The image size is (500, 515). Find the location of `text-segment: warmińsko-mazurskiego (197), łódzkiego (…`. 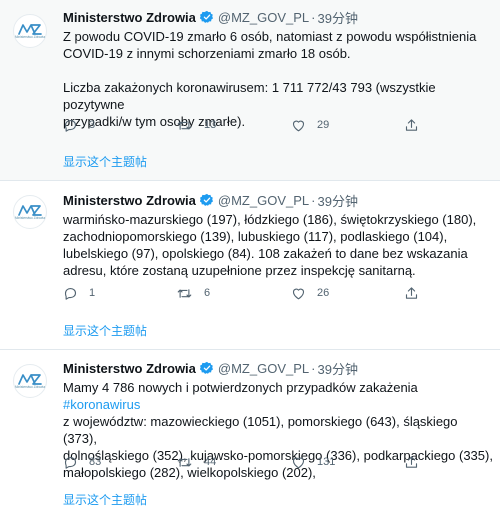

text-segment: warmińsko-mazurskiego (197), łódzkiego (… is located at coordinates (270, 219).